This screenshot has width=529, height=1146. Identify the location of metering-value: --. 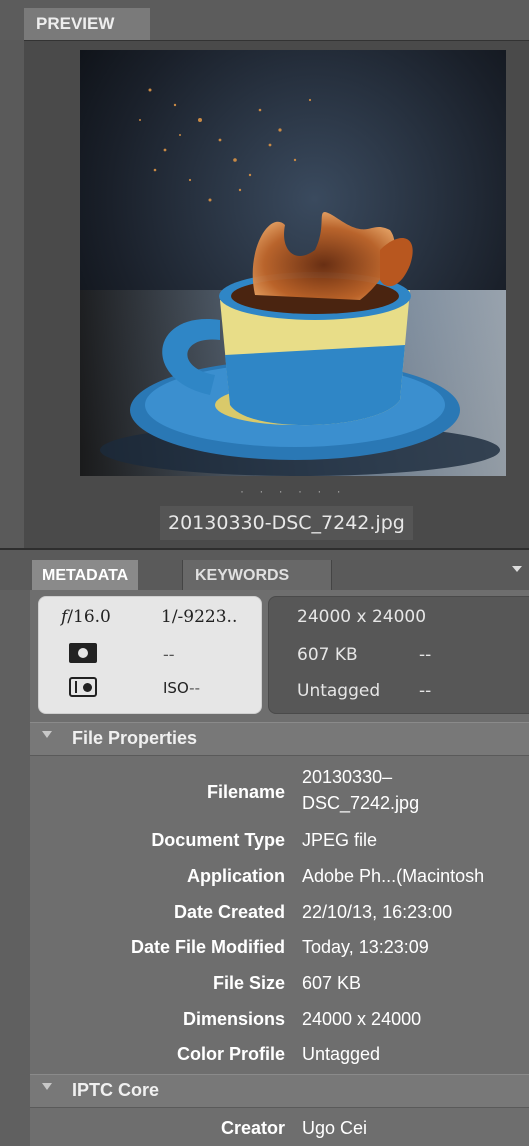
(169, 655).